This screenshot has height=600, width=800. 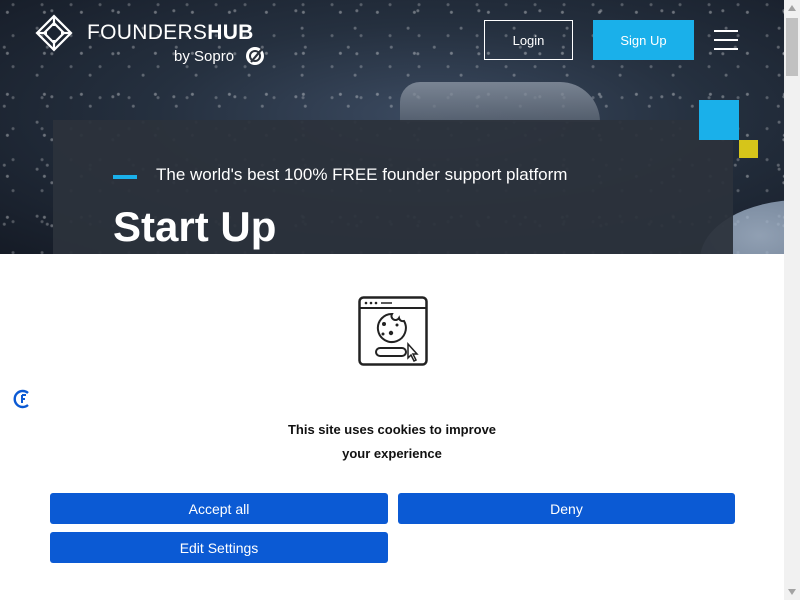 What do you see at coordinates (195, 226) in the screenshot?
I see `hero-title: Start Up` at bounding box center [195, 226].